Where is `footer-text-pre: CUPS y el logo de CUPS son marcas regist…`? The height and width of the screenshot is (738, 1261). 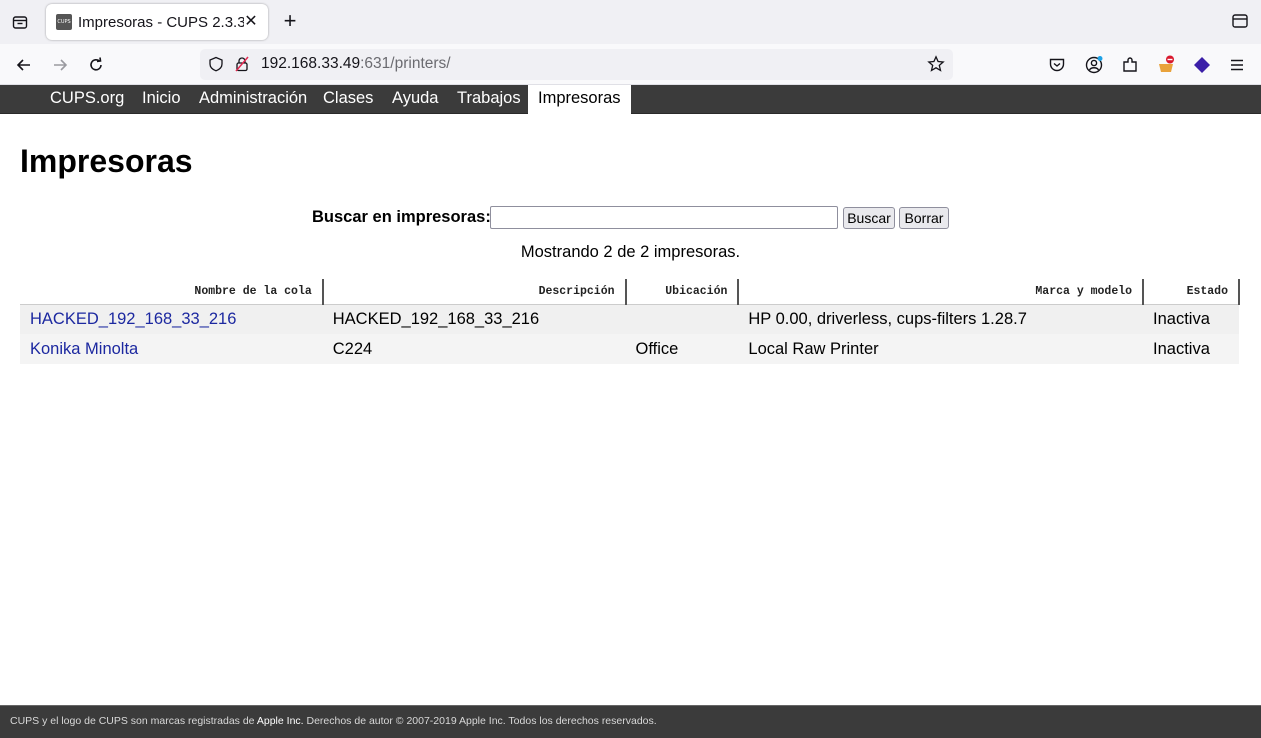 footer-text-pre: CUPS y el logo de CUPS son marcas regist… is located at coordinates (133, 721).